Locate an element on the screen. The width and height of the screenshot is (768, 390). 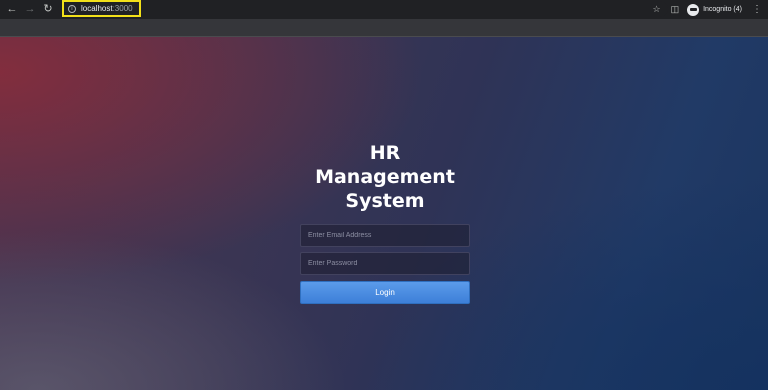
toolbar-right: ☆ ◫ Incognito (4) ⋮ is located at coordinates (707, 9).